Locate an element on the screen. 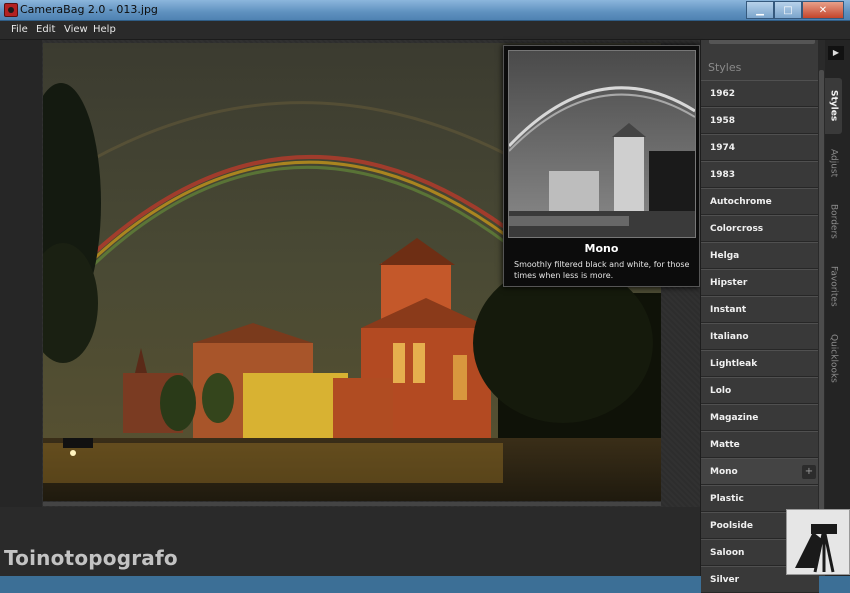 This screenshot has width=850, height=593. corner-logo-image is located at coordinates (818, 542).